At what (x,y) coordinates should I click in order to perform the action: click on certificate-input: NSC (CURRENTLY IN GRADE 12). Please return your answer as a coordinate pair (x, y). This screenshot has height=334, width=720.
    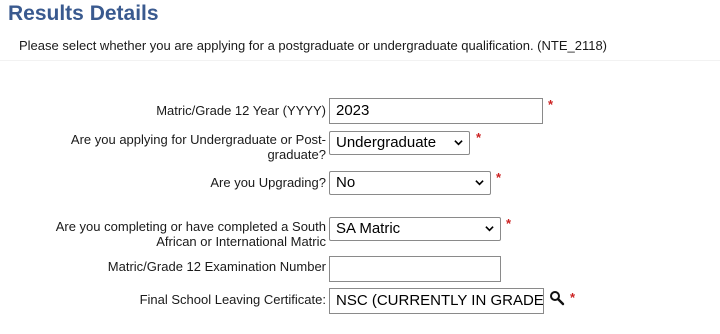
    Looking at the image, I should click on (436, 301).